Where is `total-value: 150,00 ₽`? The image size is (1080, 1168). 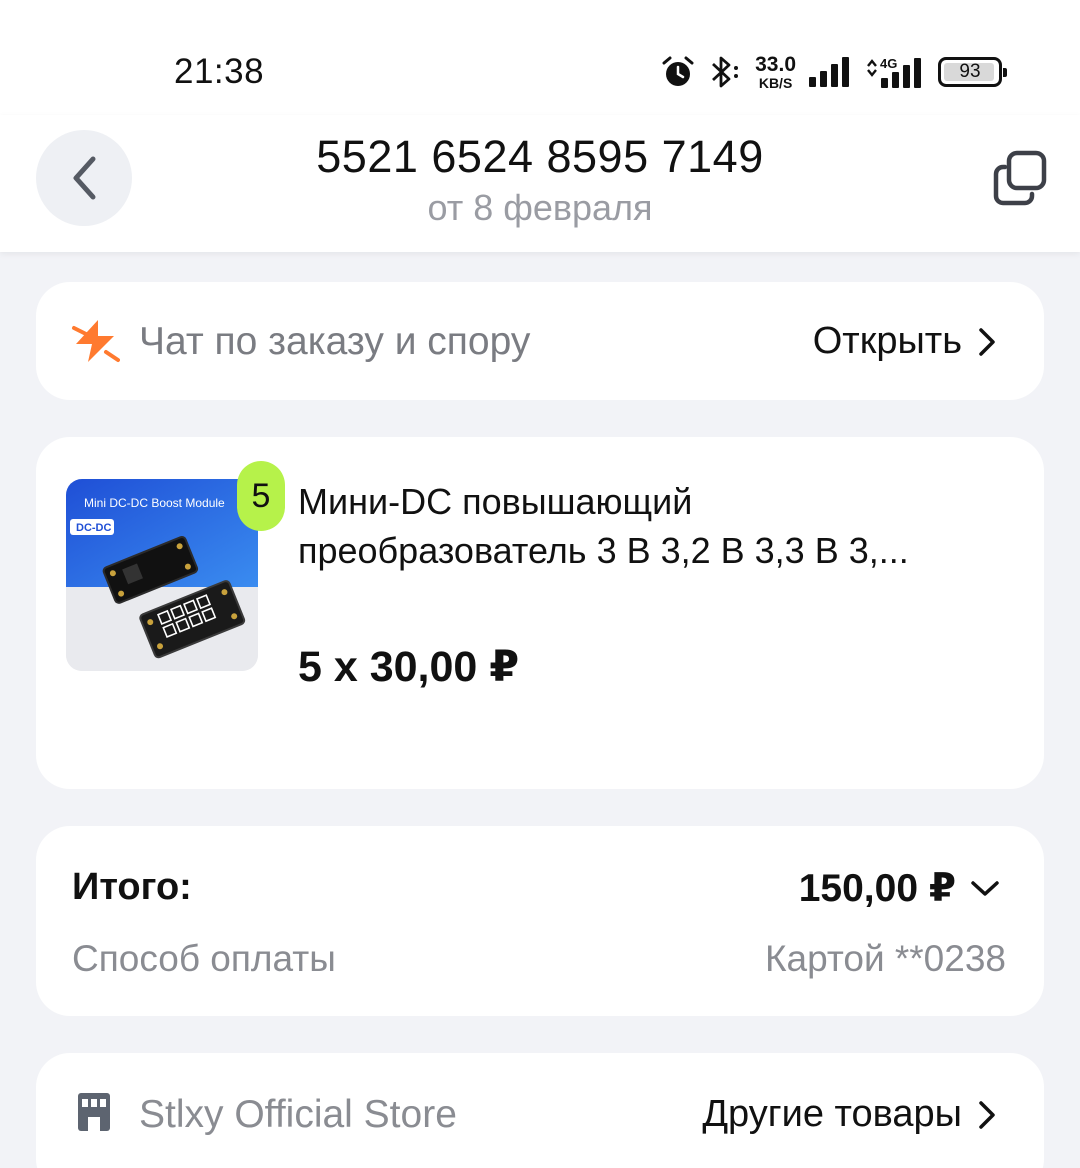
total-value: 150,00 ₽ is located at coordinates (877, 888).